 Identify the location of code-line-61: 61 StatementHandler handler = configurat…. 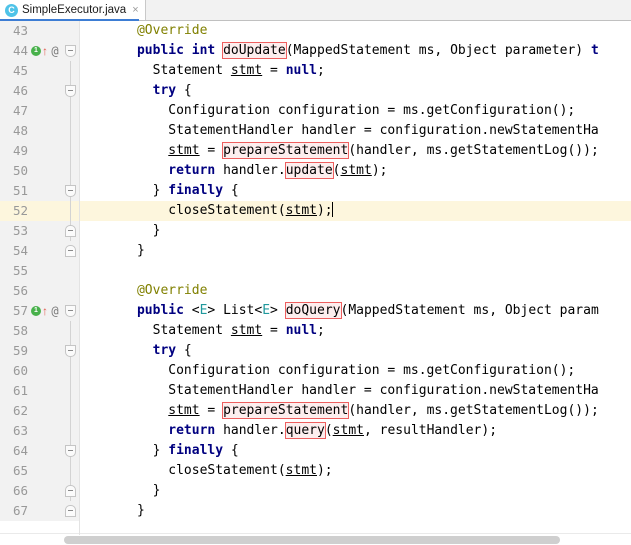
(315, 391).